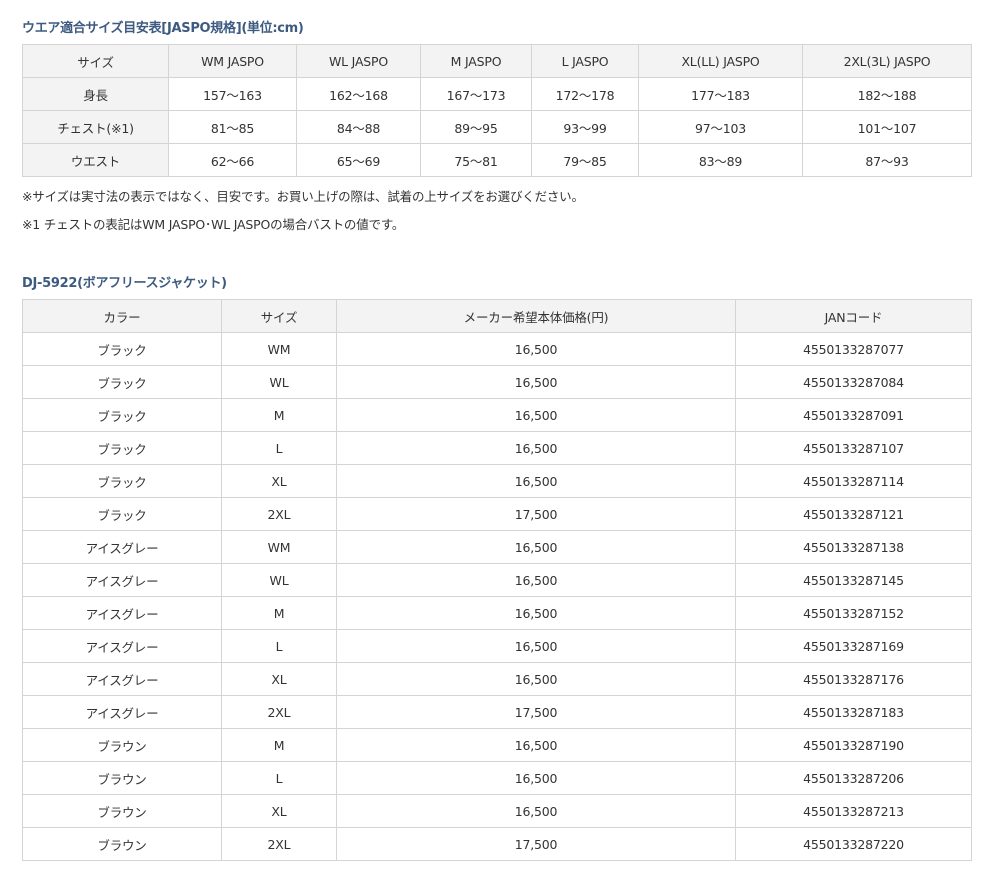 The image size is (992, 877). Describe the element at coordinates (585, 127) in the screenshot. I see `size-cell: 93〜99` at that location.